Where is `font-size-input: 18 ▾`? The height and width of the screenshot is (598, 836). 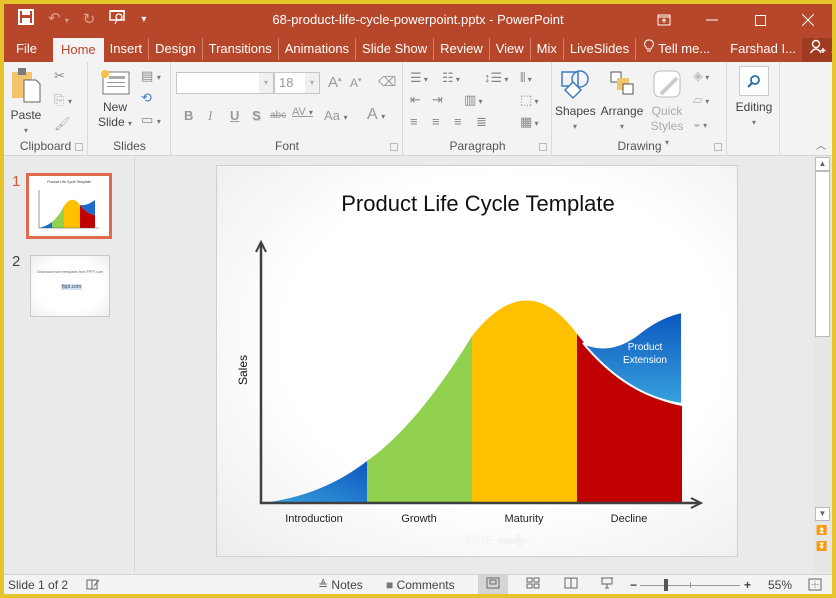 font-size-input: 18 ▾ is located at coordinates (297, 83).